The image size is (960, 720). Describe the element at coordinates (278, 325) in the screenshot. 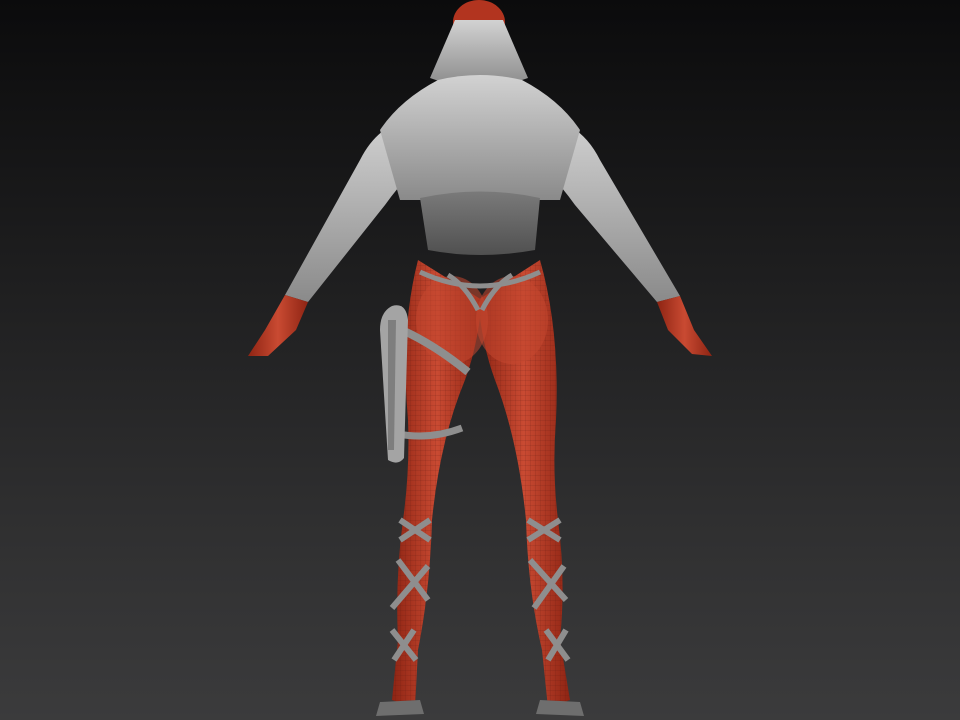

I see `left-hand` at that location.